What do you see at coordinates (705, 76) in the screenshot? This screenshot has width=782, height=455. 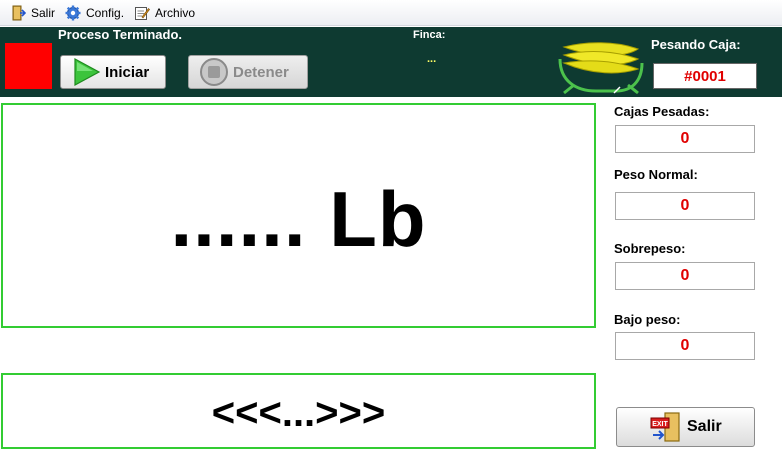 I see `box-number: #0001` at bounding box center [705, 76].